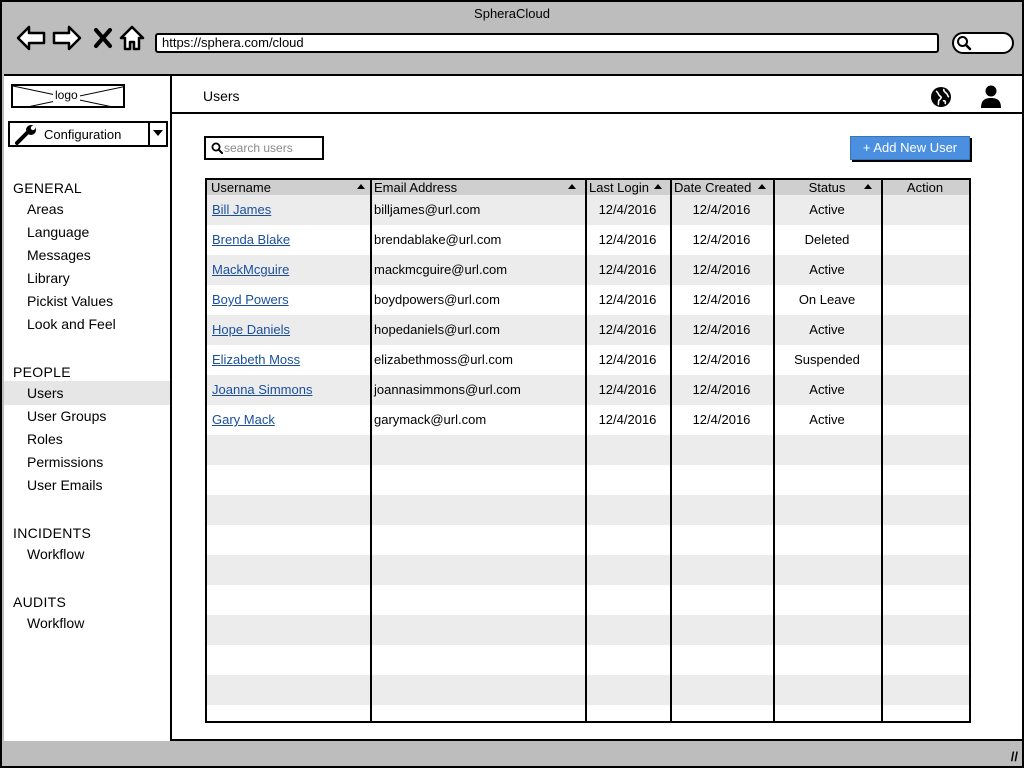 The height and width of the screenshot is (768, 1024). I want to click on username-link: MackMcguire, so click(288, 270).